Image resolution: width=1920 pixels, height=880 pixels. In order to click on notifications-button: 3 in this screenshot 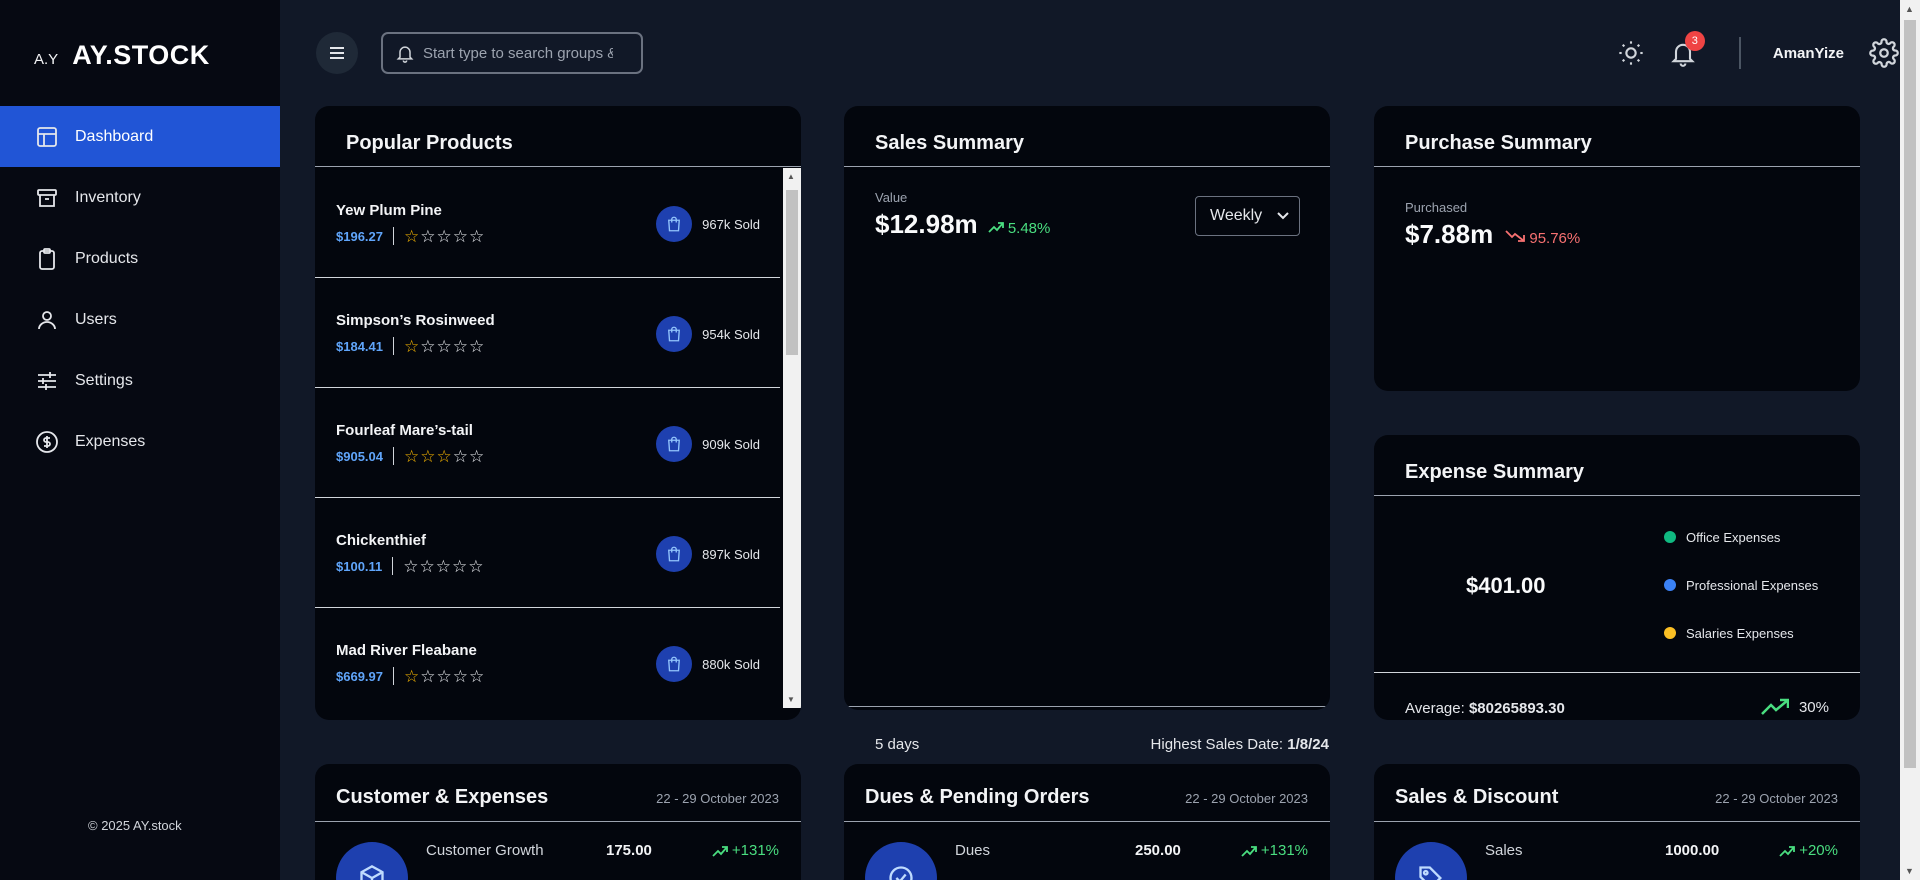, I will do `click(1686, 50)`.